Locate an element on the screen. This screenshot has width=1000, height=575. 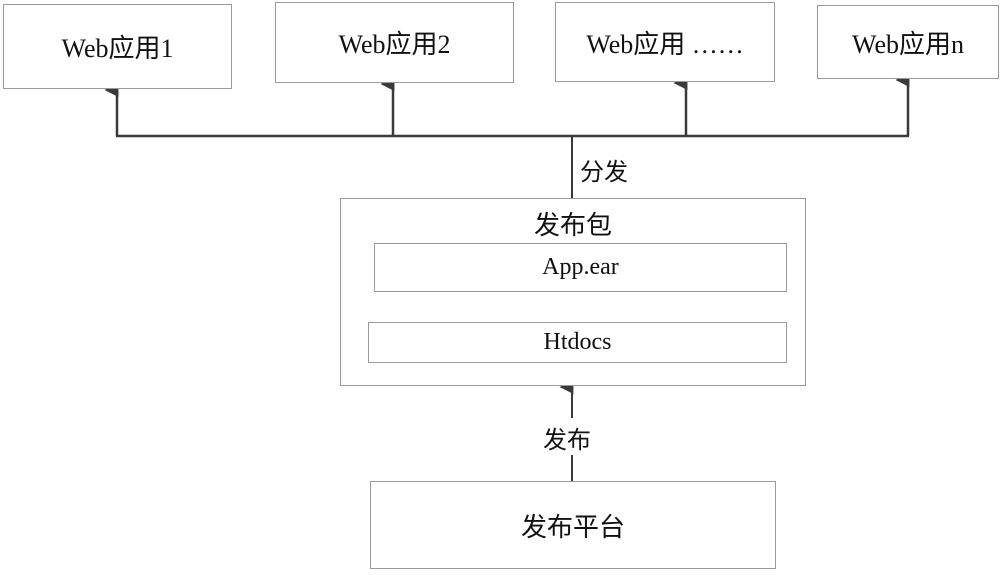
web-app-n-label: Web应用n is located at coordinates (908, 44).